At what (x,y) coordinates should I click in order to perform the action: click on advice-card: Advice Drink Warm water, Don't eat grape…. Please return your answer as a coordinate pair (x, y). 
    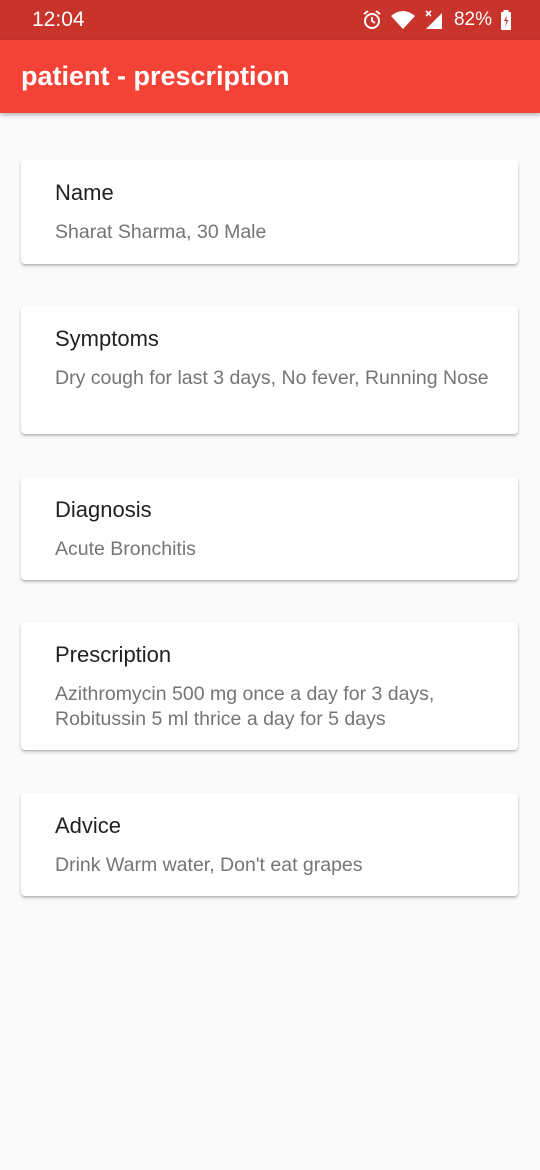
    Looking at the image, I should click on (269, 844).